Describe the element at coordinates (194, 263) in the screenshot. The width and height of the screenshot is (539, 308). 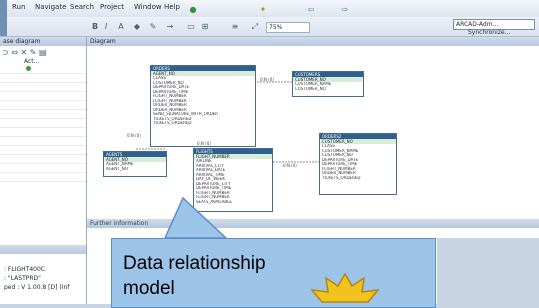
I see `callout-line: Data relationship` at that location.